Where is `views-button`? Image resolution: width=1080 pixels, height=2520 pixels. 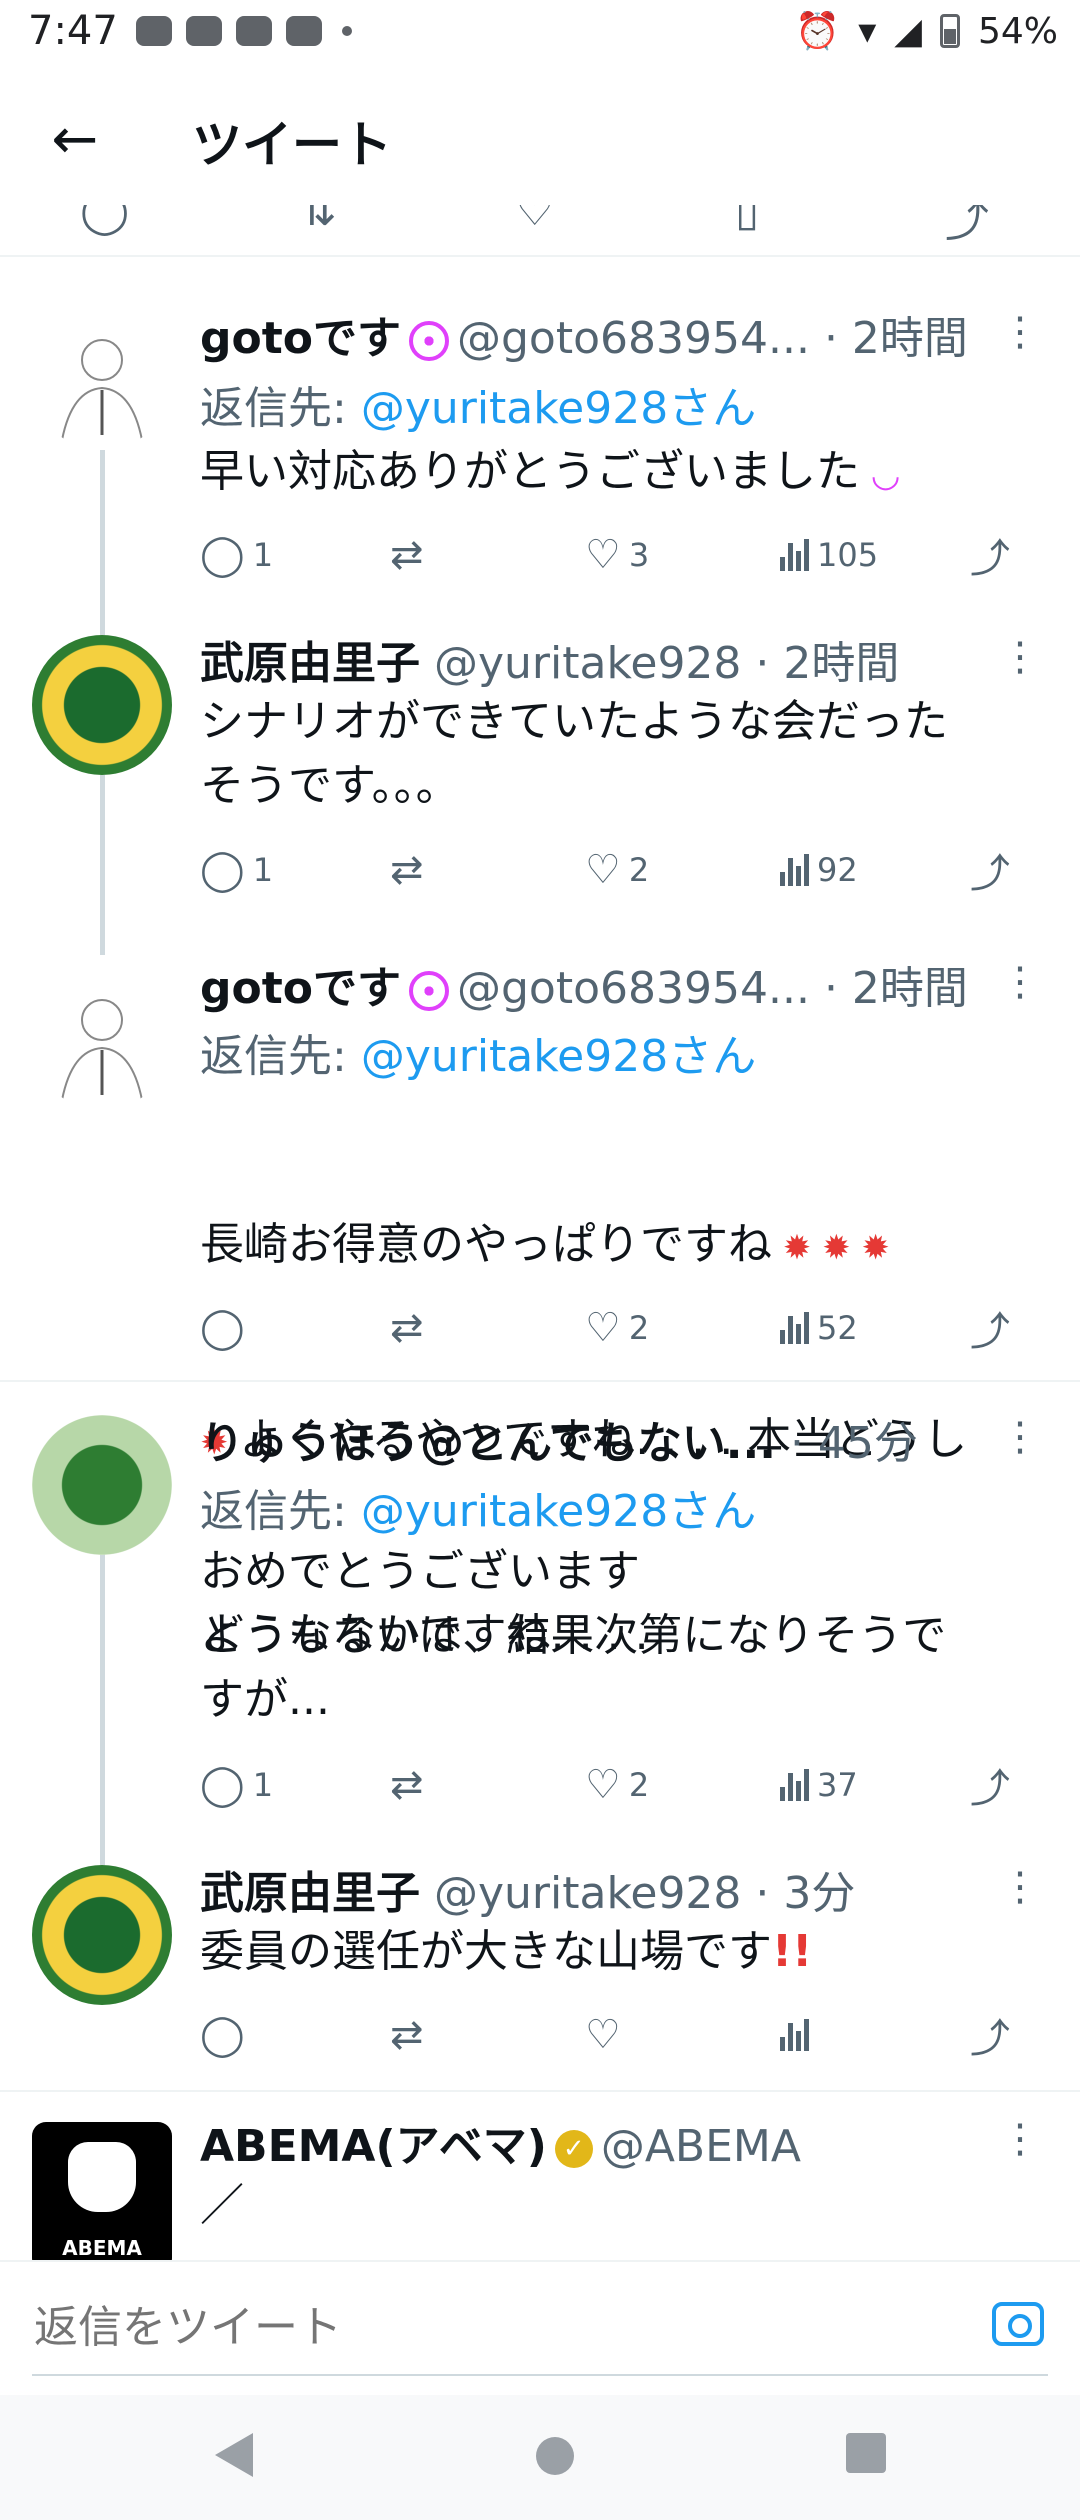 views-button is located at coordinates (798, 2035).